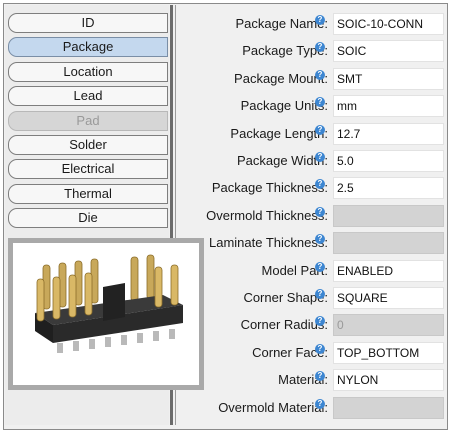 This screenshot has width=453, height=435. What do you see at coordinates (388, 24) in the screenshot?
I see `package-name-field: SOIC-10-CONN` at bounding box center [388, 24].